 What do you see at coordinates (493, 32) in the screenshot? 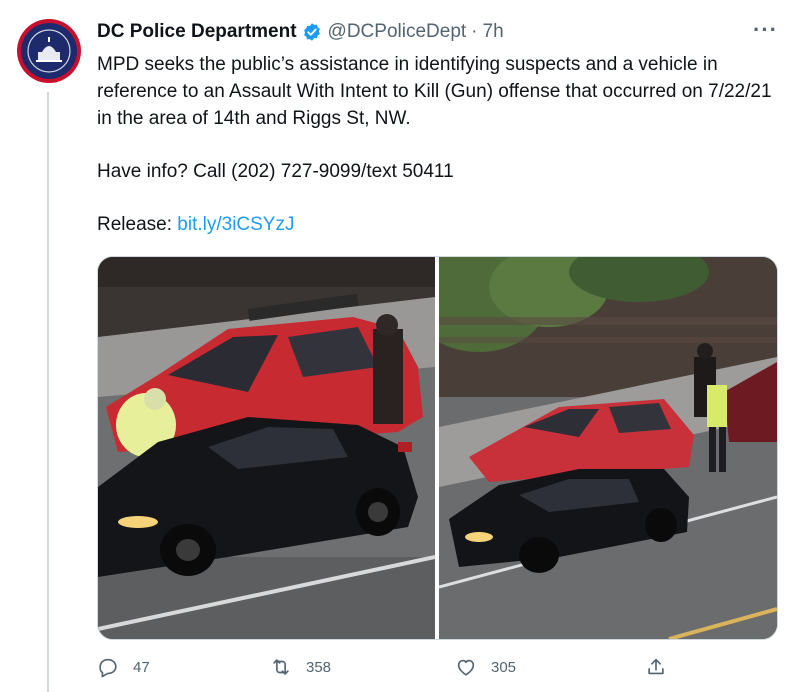
I see `tweet-time: 7h` at bounding box center [493, 32].